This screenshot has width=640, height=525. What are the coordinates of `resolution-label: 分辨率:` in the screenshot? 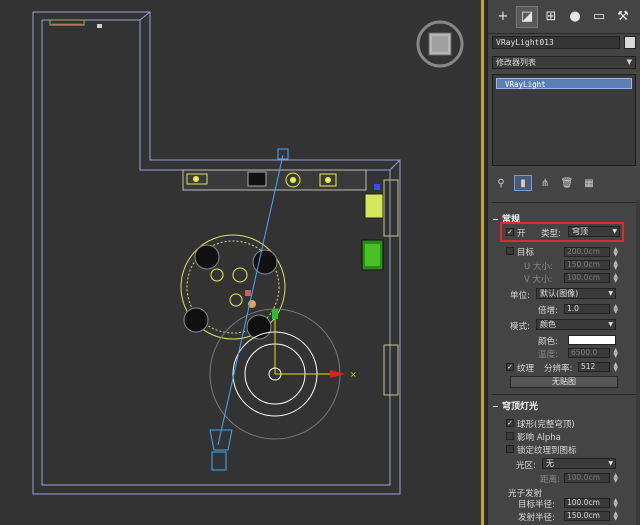 It's located at (558, 369).